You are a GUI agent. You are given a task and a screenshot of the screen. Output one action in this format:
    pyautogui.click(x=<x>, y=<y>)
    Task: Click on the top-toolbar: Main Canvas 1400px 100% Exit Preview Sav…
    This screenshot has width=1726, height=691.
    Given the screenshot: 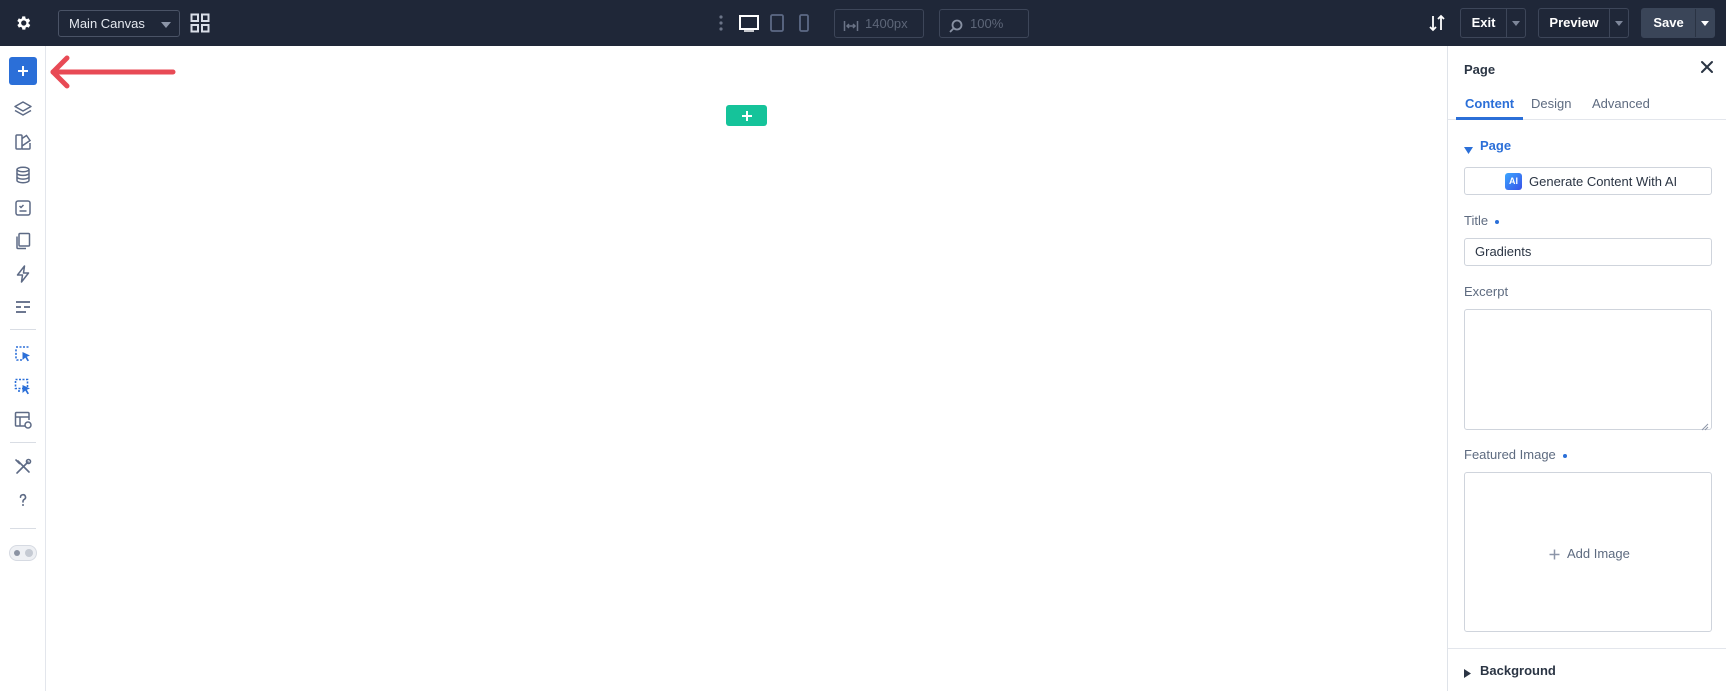 What is the action you would take?
    pyautogui.click(x=863, y=23)
    